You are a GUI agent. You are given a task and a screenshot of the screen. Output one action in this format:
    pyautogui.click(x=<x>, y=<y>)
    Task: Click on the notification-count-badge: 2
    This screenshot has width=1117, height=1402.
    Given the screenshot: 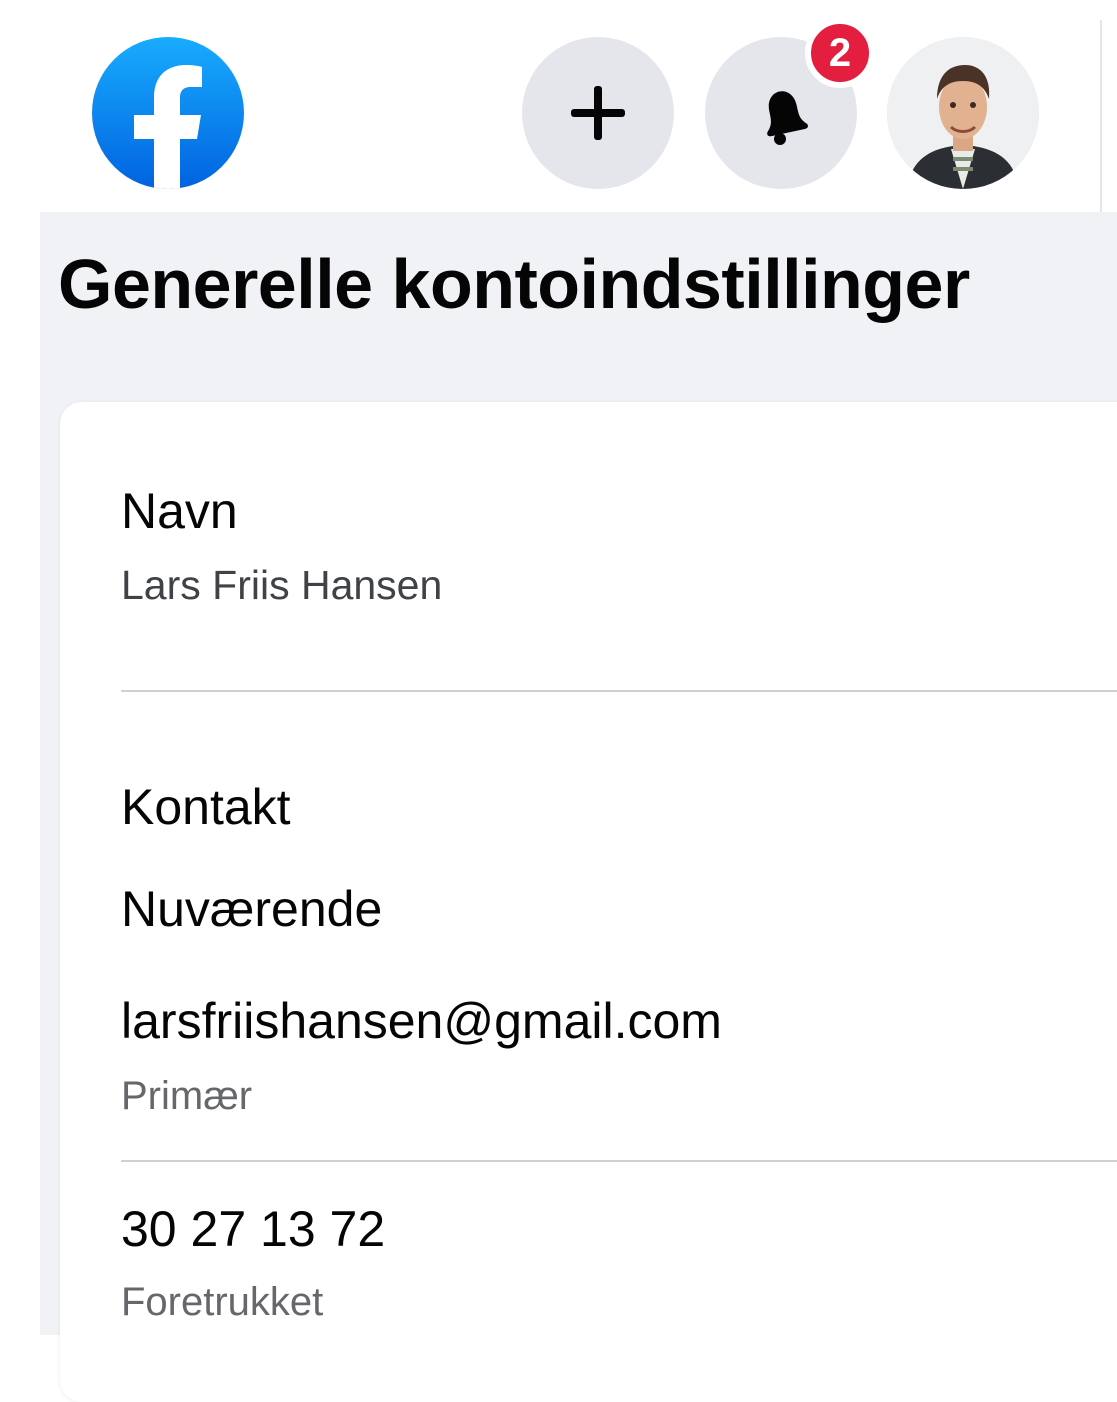 What is the action you would take?
    pyautogui.click(x=840, y=53)
    